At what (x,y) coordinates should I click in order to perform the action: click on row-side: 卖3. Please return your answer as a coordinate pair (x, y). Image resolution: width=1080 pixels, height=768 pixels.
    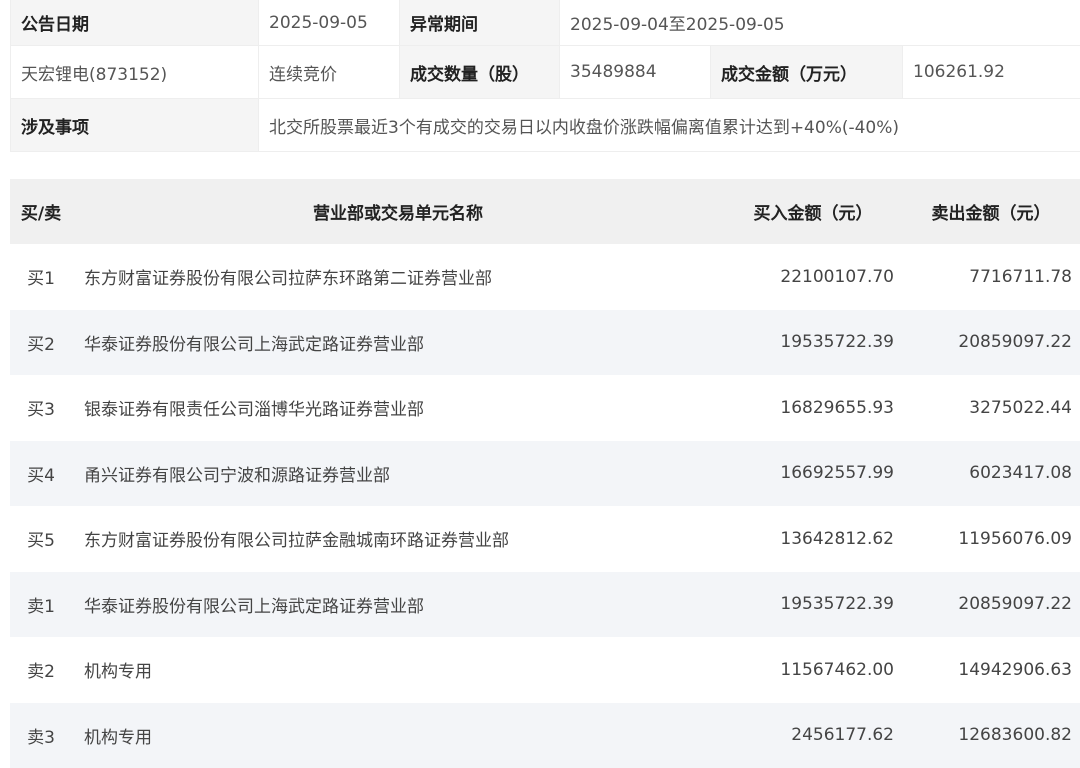
    Looking at the image, I should click on (41, 735).